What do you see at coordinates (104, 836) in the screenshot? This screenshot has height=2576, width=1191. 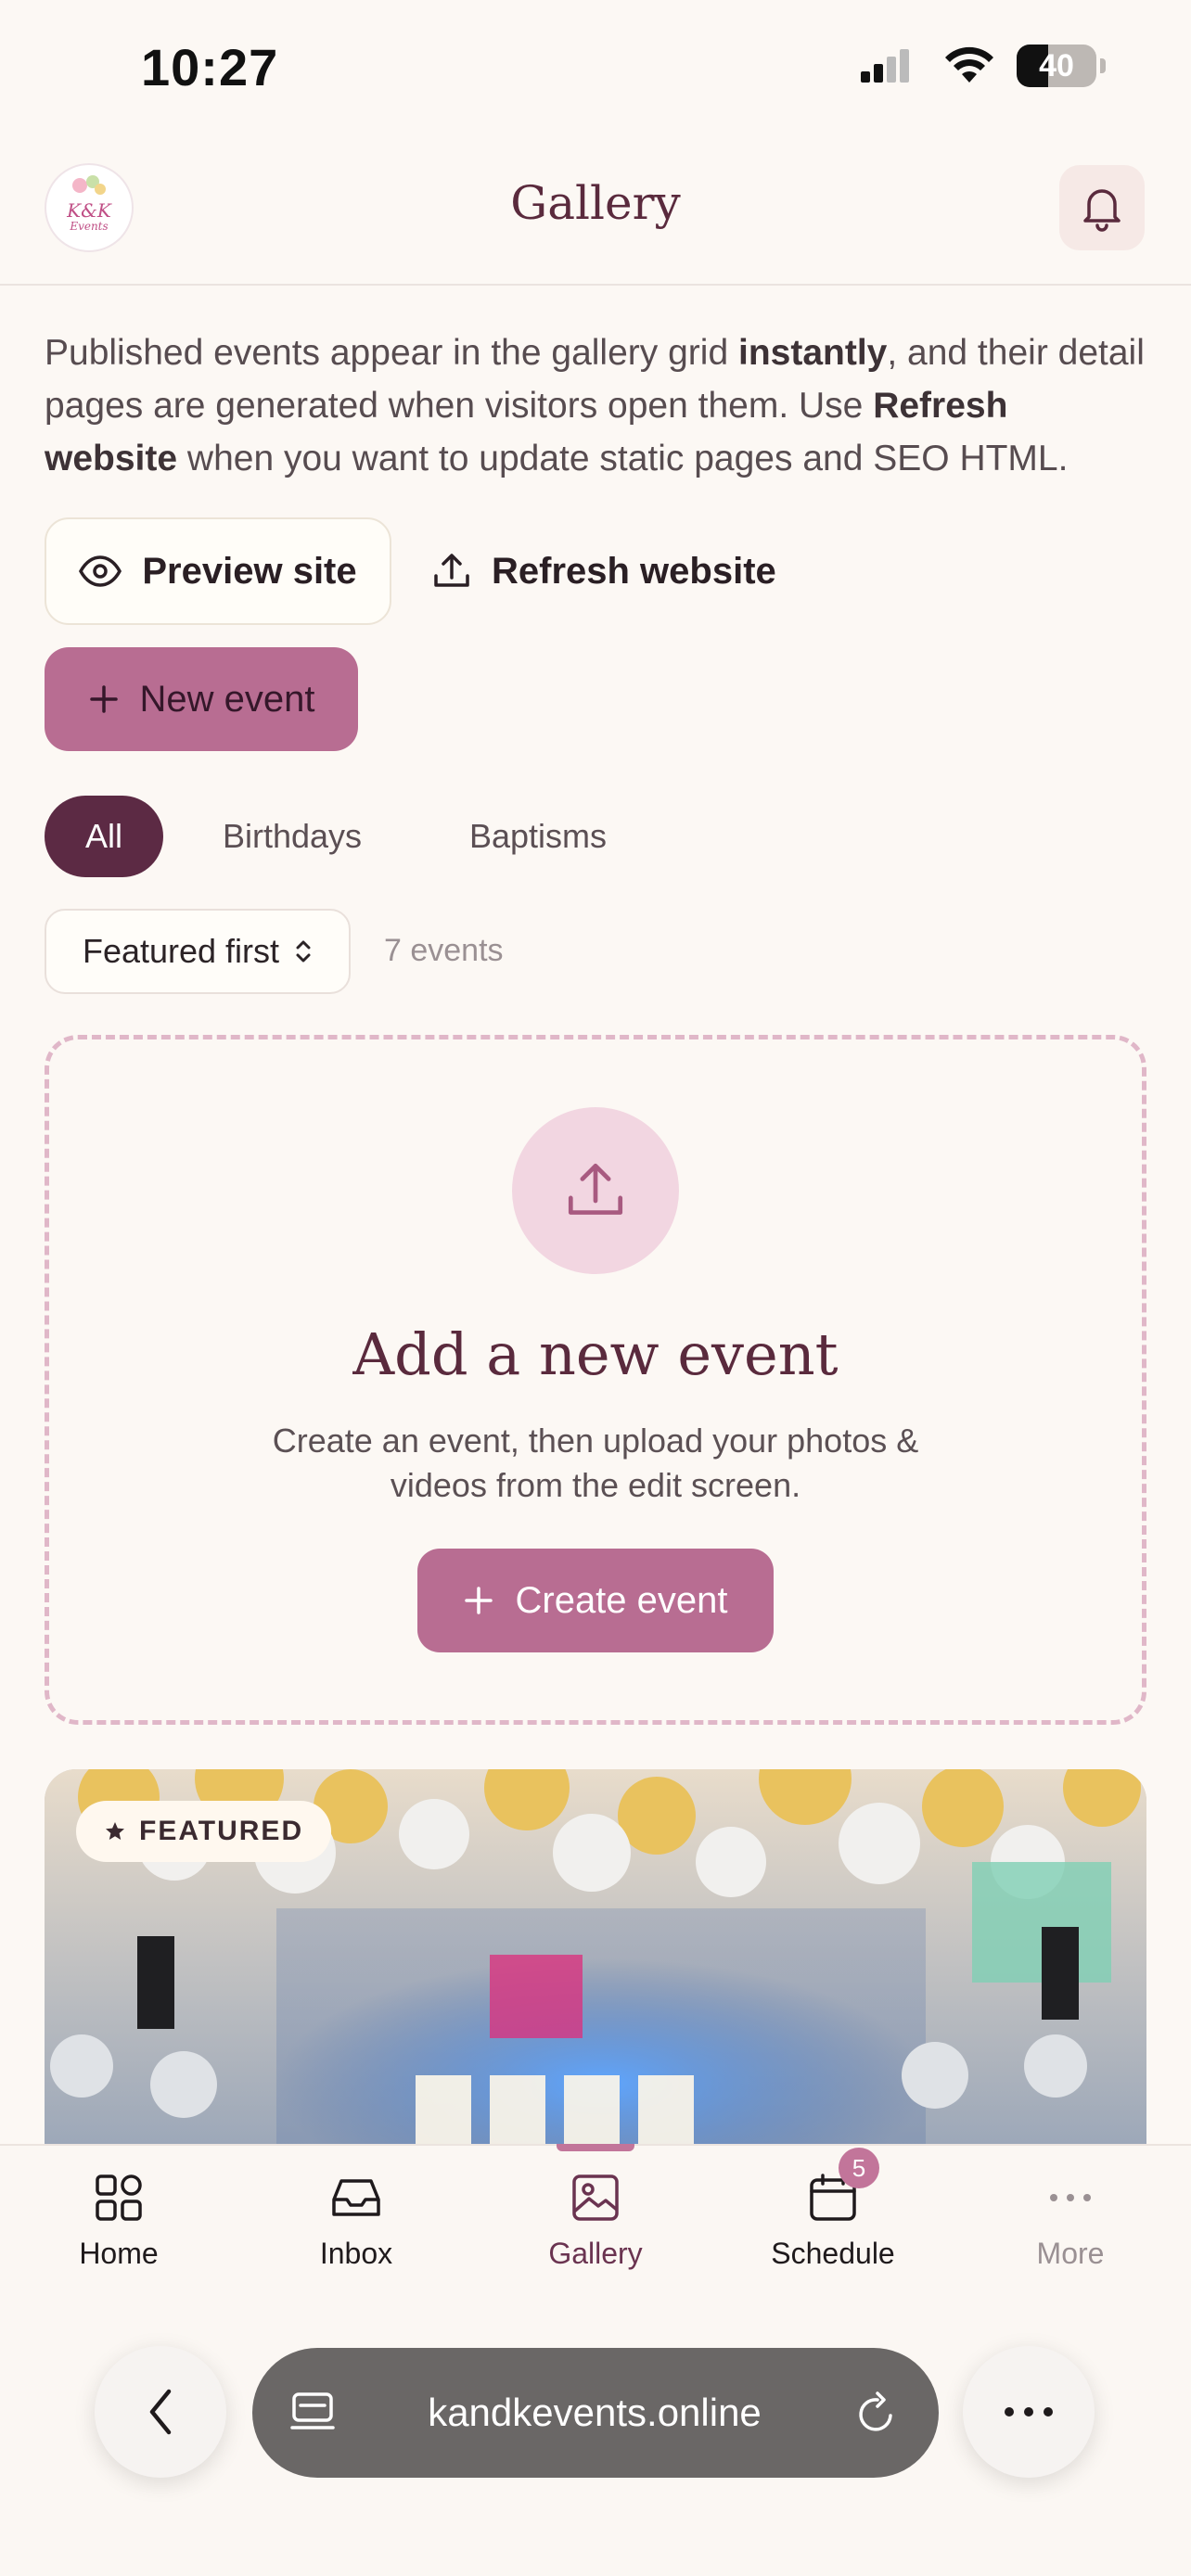 I see `filter-chip-all: All` at bounding box center [104, 836].